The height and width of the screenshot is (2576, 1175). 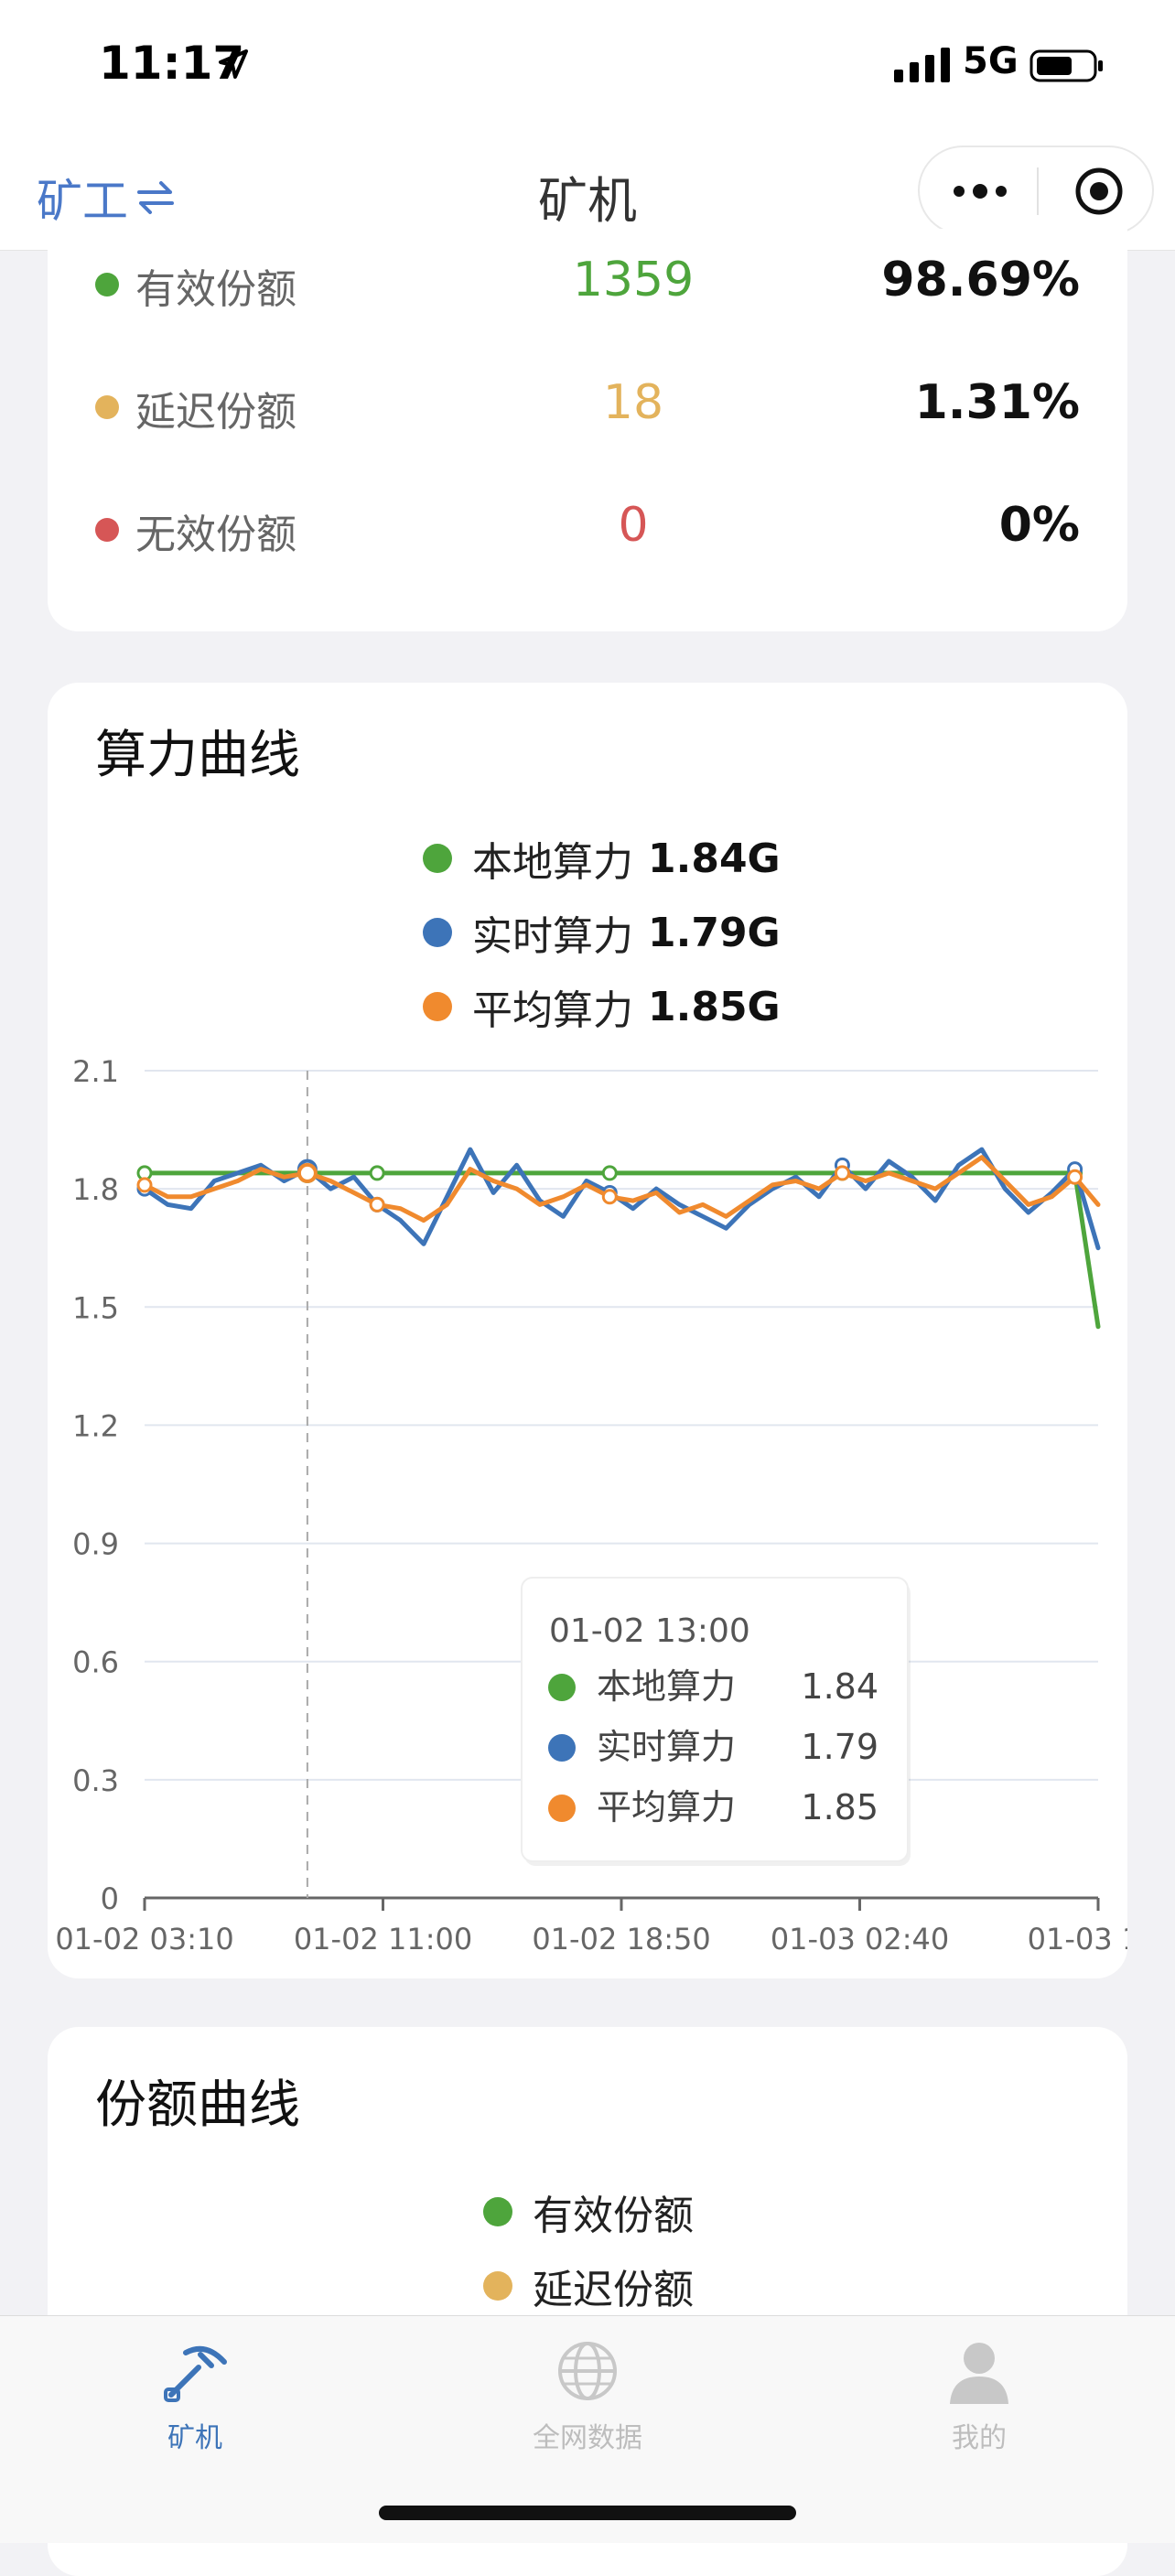 What do you see at coordinates (95, 1071) in the screenshot?
I see `y-tick-label: 2.1` at bounding box center [95, 1071].